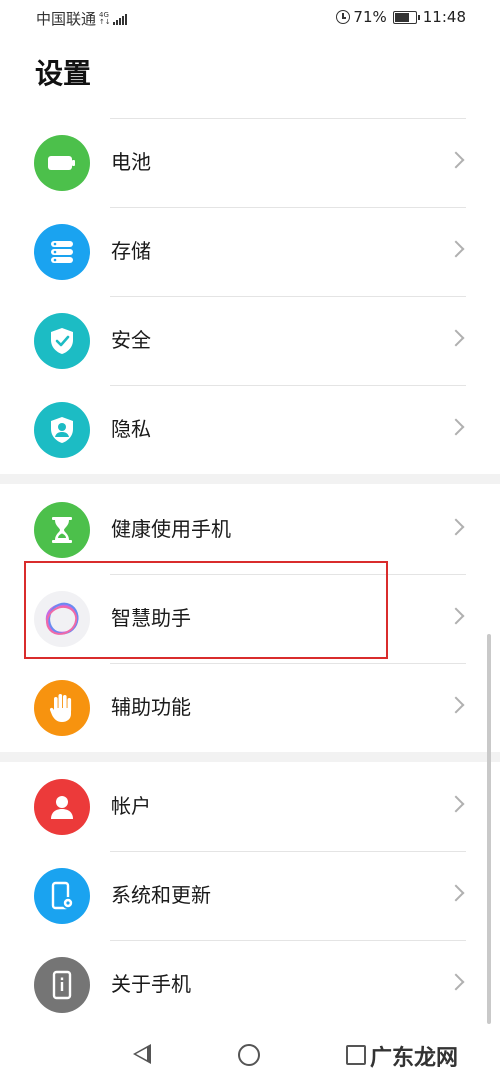 The height and width of the screenshot is (1083, 500). I want to click on settings-item-label: 健康使用手机, so click(171, 529).